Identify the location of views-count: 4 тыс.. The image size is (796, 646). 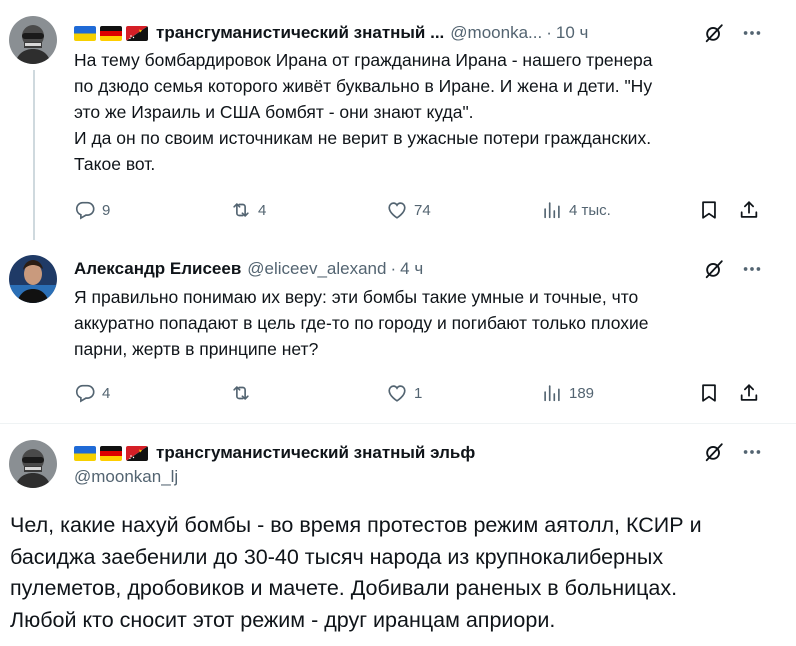
(590, 210).